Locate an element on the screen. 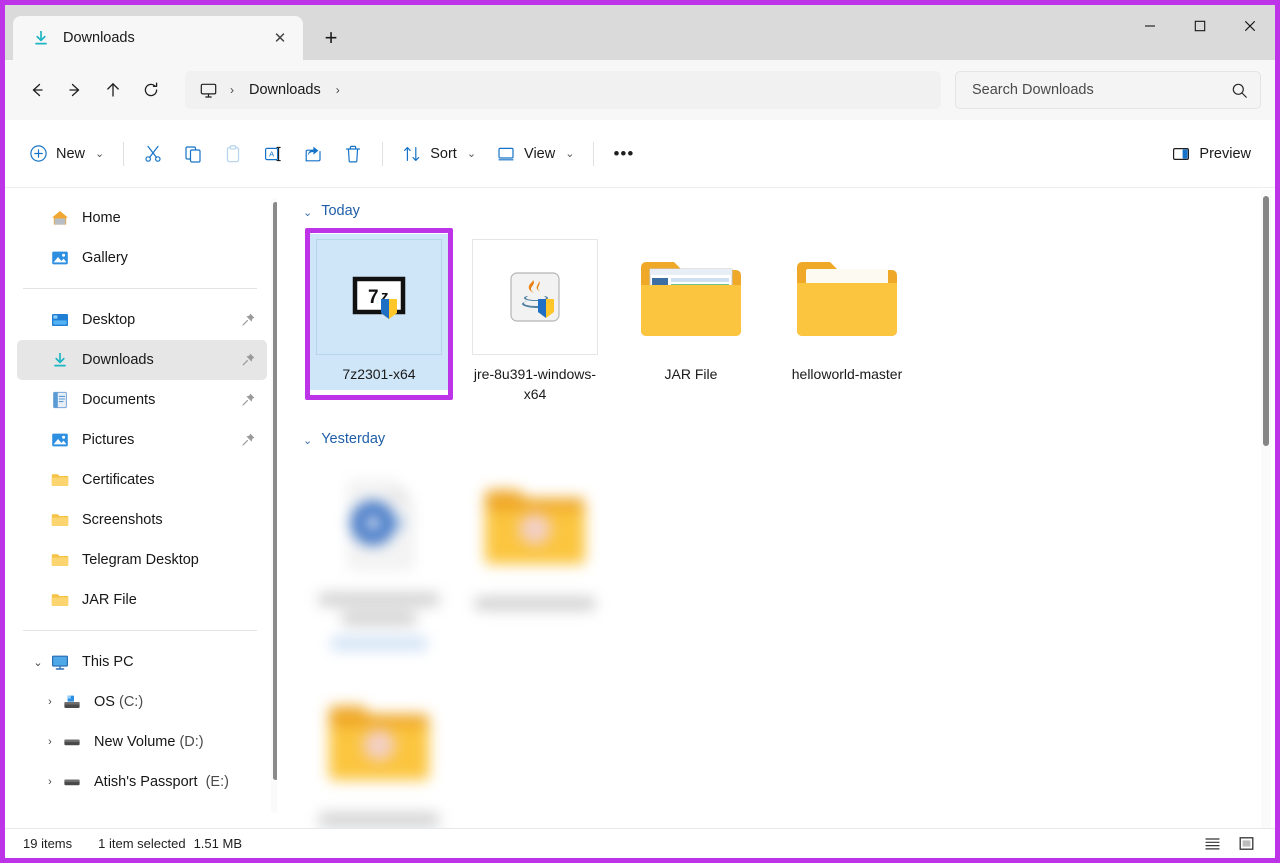  sidebar-item-drive-e: › Atish's Passport (E:) is located at coordinates (151, 782).